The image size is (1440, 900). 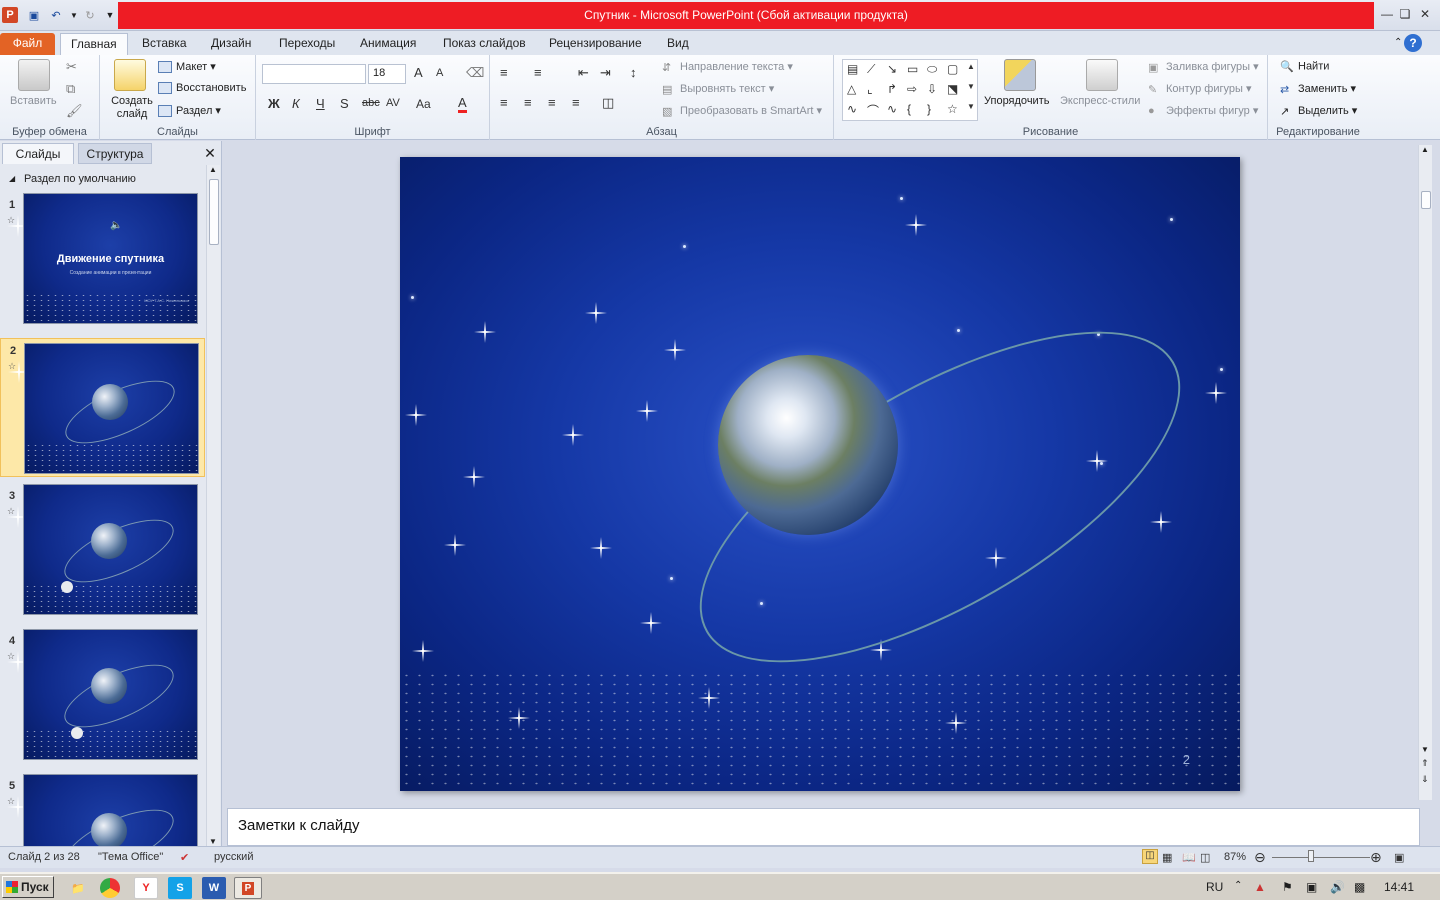 I want to click on fit-to-window-icon: ▣, so click(x=1399, y=857).